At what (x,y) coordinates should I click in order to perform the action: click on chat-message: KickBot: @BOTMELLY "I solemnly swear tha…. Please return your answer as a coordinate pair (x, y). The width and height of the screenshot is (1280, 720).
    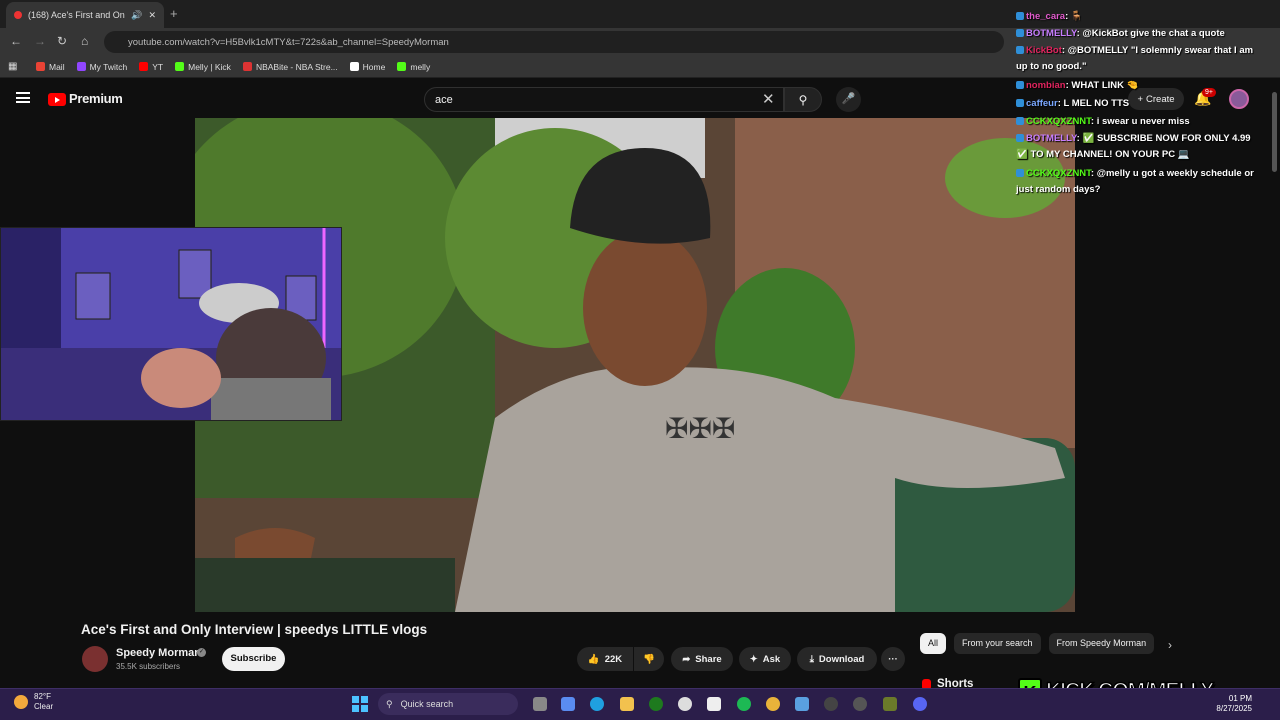
    Looking at the image, I should click on (1148, 51).